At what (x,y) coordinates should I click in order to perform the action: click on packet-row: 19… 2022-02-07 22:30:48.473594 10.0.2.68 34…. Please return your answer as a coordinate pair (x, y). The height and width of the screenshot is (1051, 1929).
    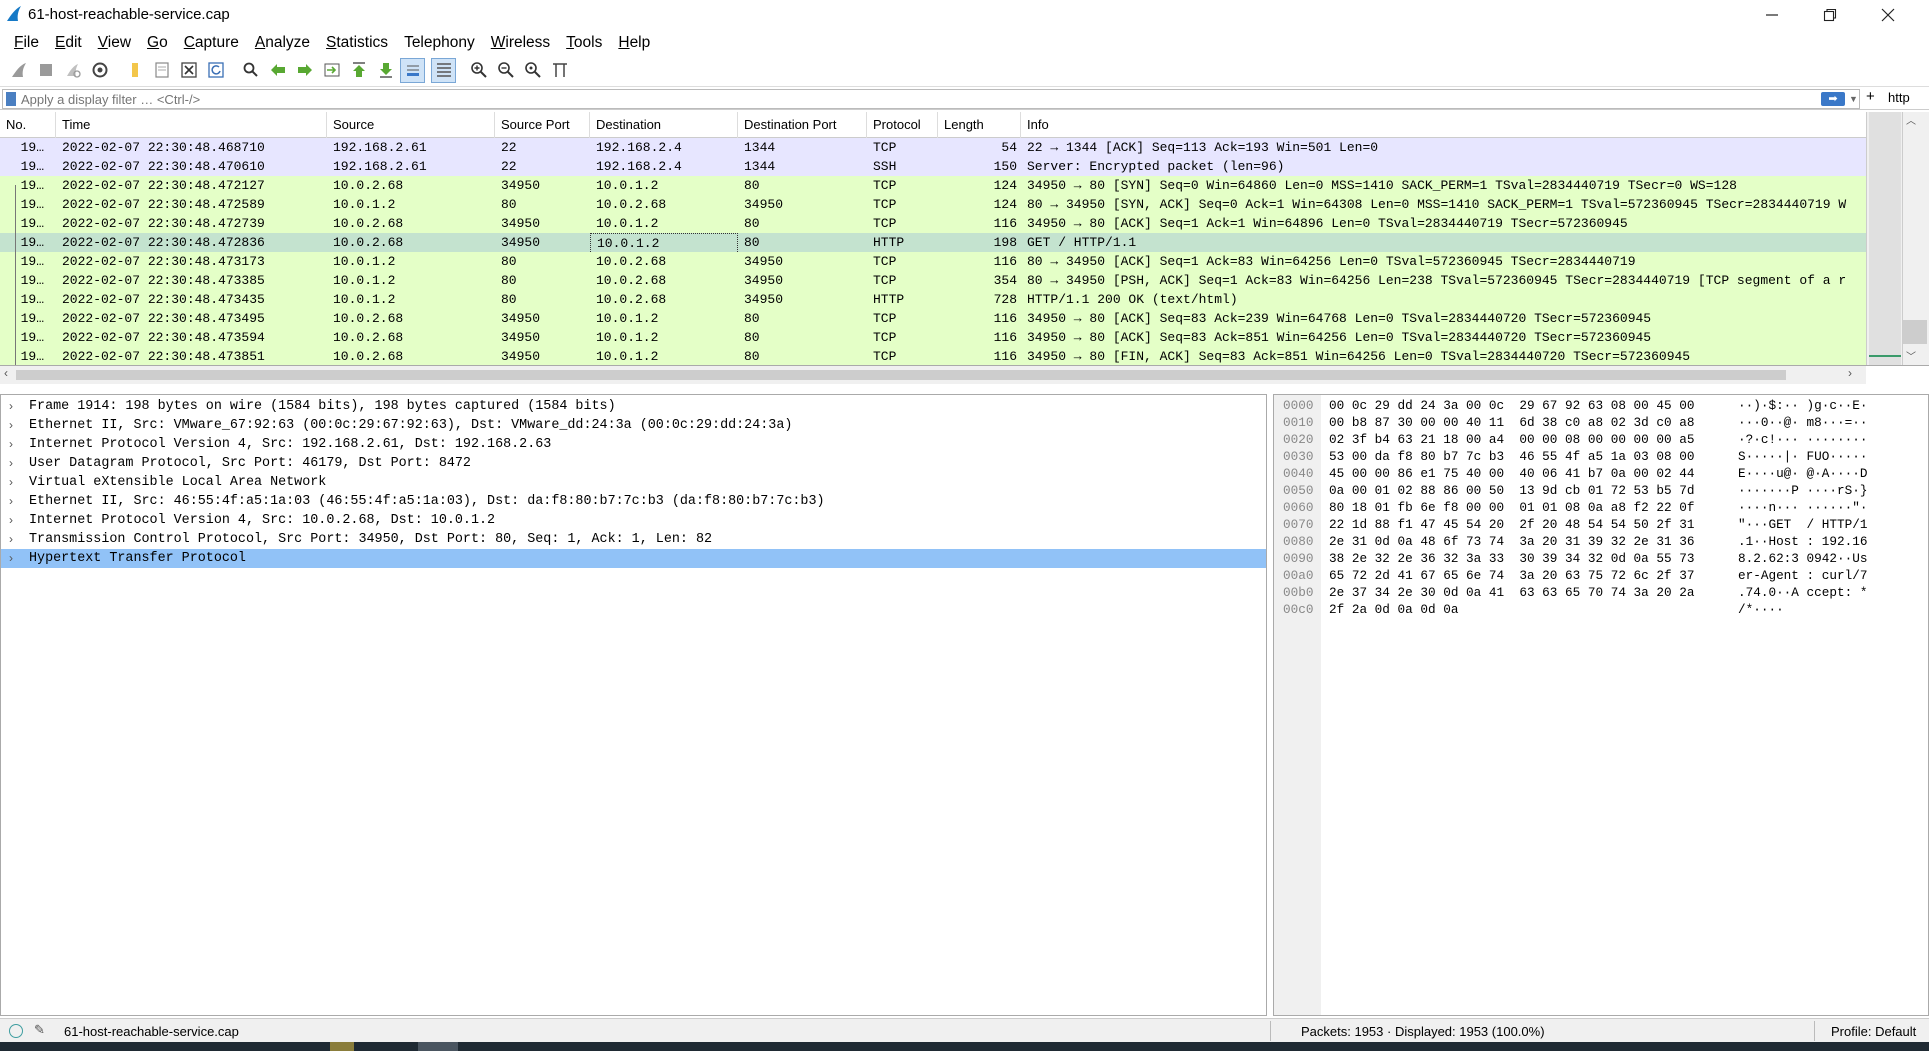
    Looking at the image, I should click on (933, 337).